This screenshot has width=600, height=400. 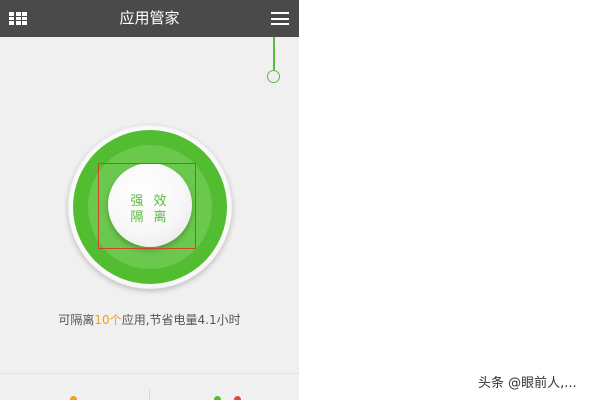 What do you see at coordinates (274, 54) in the screenshot?
I see `timeline-line` at bounding box center [274, 54].